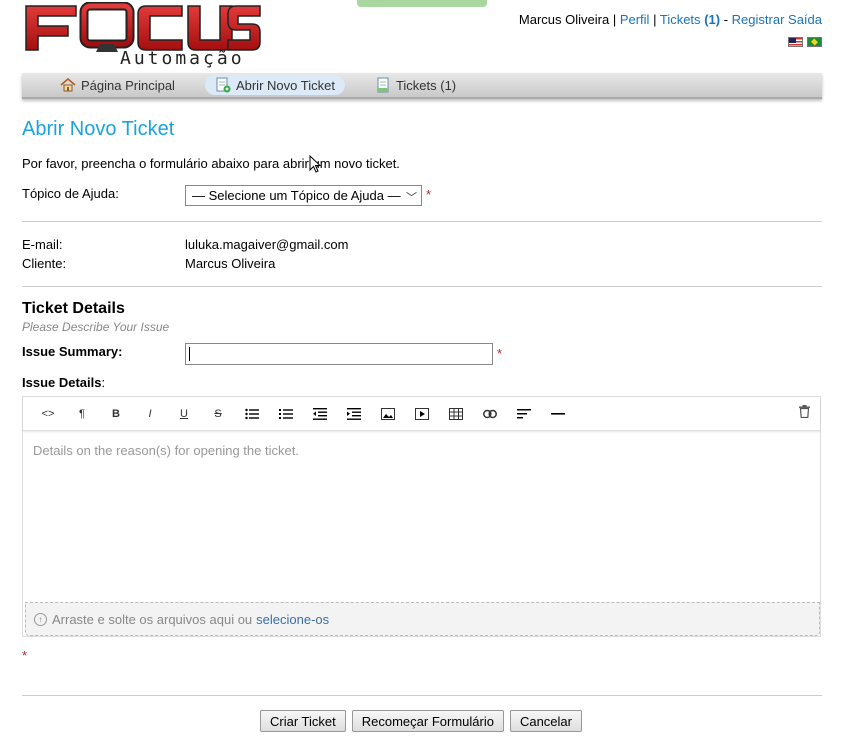 The height and width of the screenshot is (738, 842). What do you see at coordinates (680, 19) in the screenshot?
I see `tickets-link-label: Tickets` at bounding box center [680, 19].